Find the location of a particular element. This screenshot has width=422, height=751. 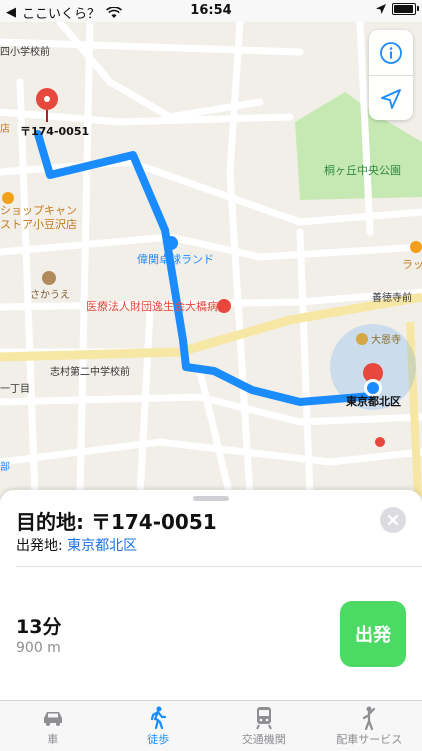

temple-poi-icon is located at coordinates (362, 339).